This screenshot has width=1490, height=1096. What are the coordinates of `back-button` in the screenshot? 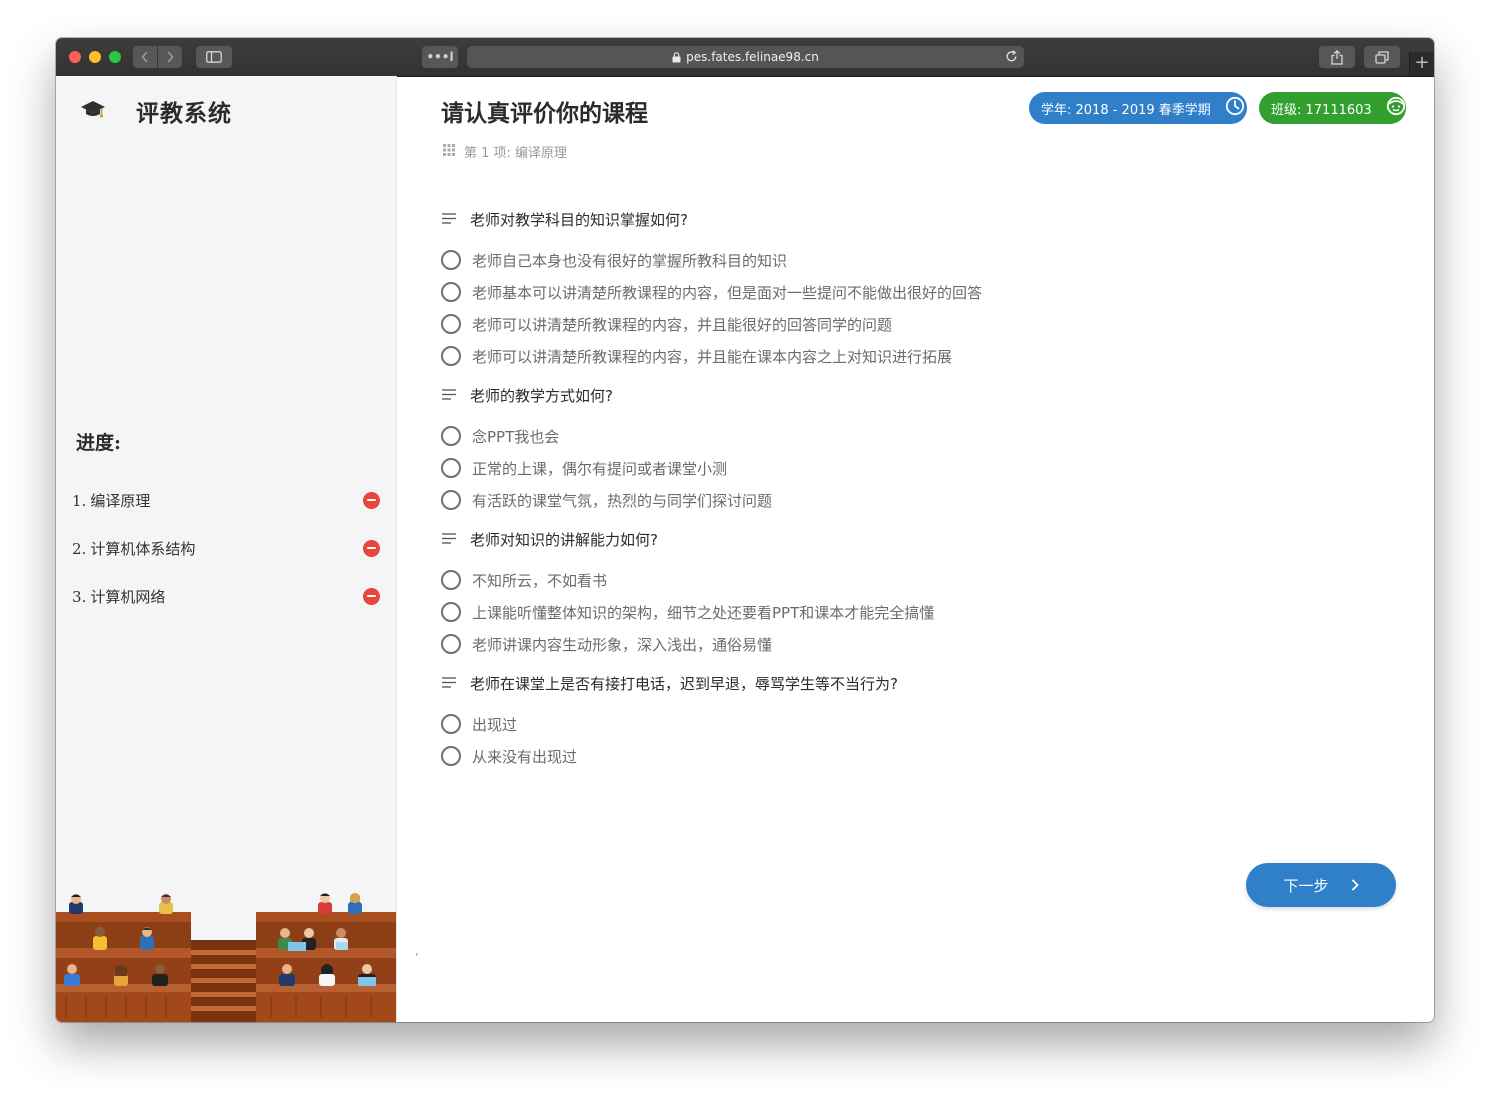 It's located at (145, 57).